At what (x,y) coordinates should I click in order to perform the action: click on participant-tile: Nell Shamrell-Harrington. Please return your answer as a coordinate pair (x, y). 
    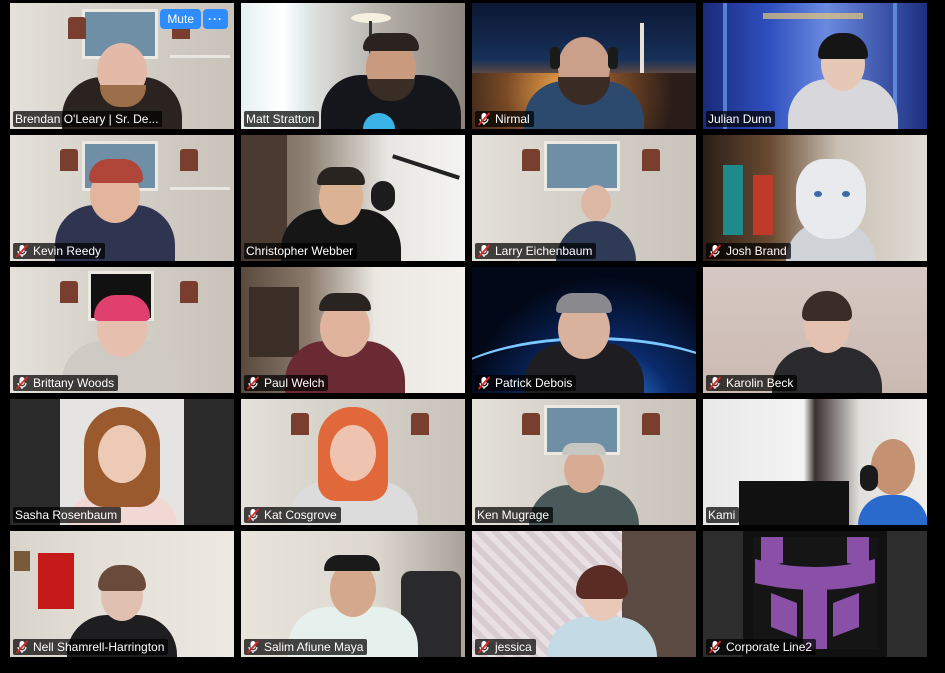
    Looking at the image, I should click on (122, 594).